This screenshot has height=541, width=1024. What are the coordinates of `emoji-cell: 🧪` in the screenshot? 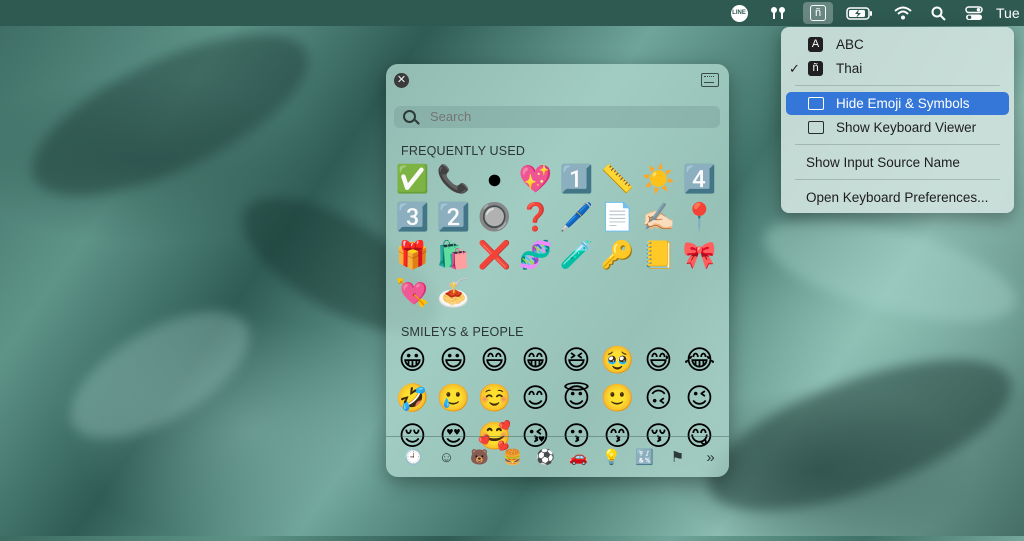 It's located at (576, 255).